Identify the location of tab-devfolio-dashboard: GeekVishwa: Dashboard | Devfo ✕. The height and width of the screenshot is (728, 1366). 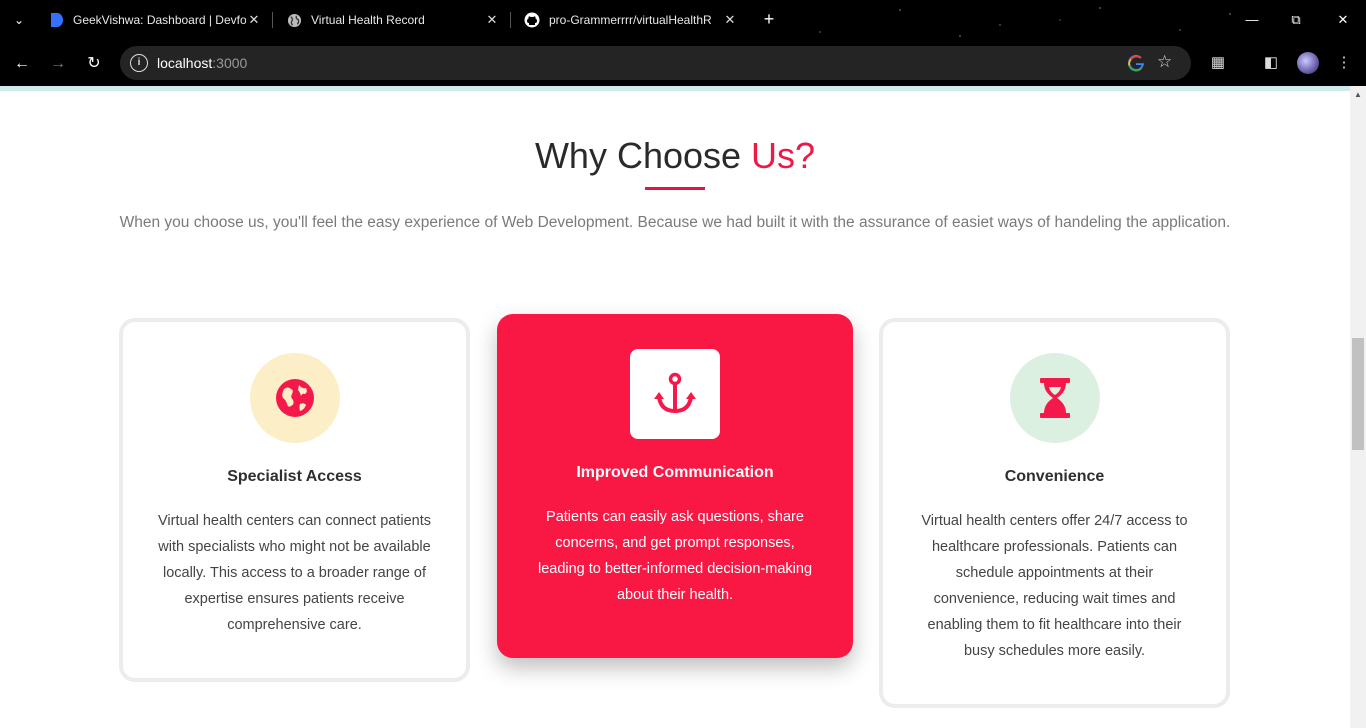
(155, 20).